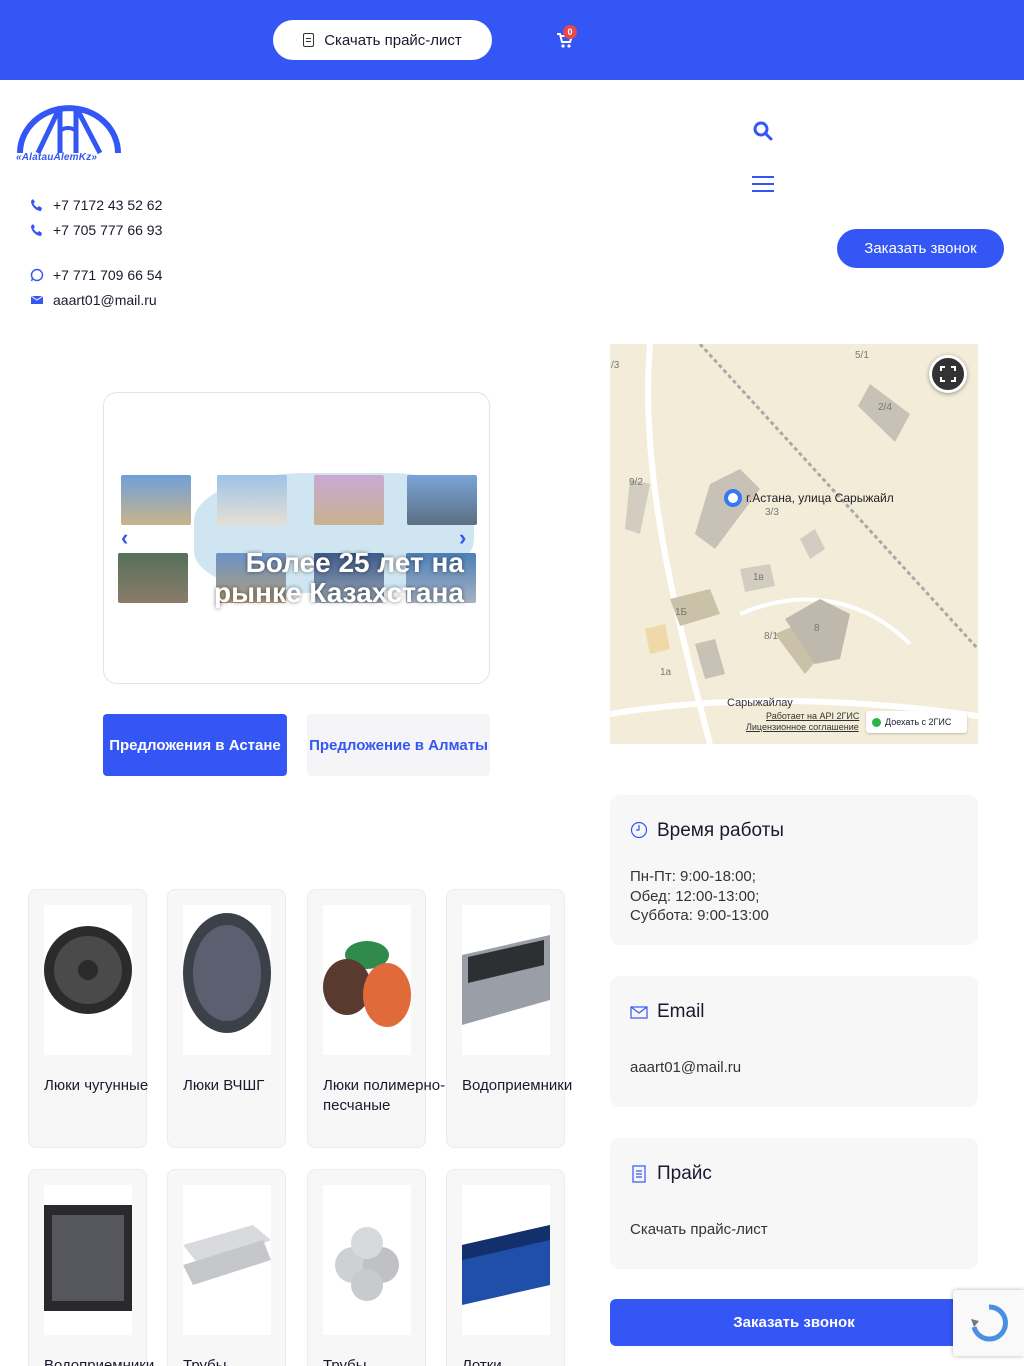  I want to click on map-api-link: Работает на API 2ГИС, so click(812, 716).